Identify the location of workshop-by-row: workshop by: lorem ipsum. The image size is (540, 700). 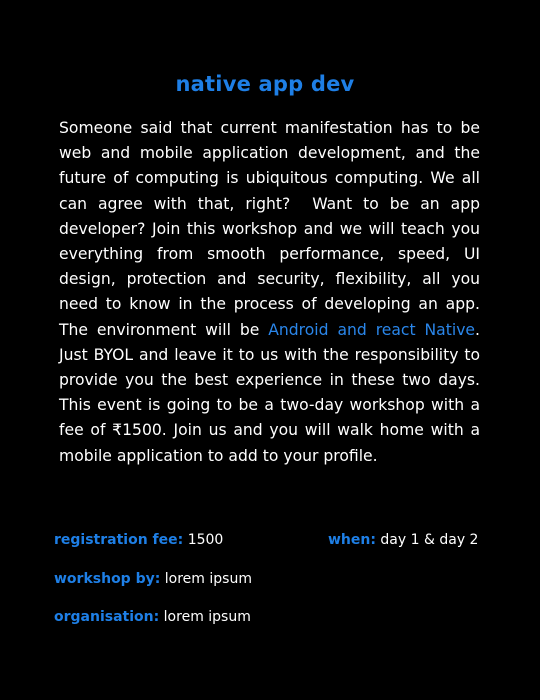
(153, 579).